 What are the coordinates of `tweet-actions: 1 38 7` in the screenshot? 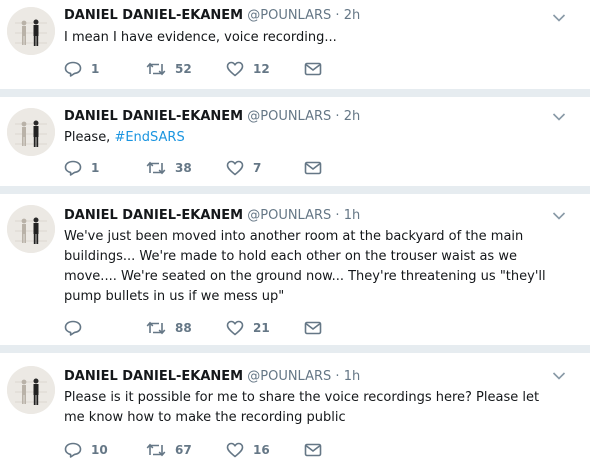 It's located at (214, 168).